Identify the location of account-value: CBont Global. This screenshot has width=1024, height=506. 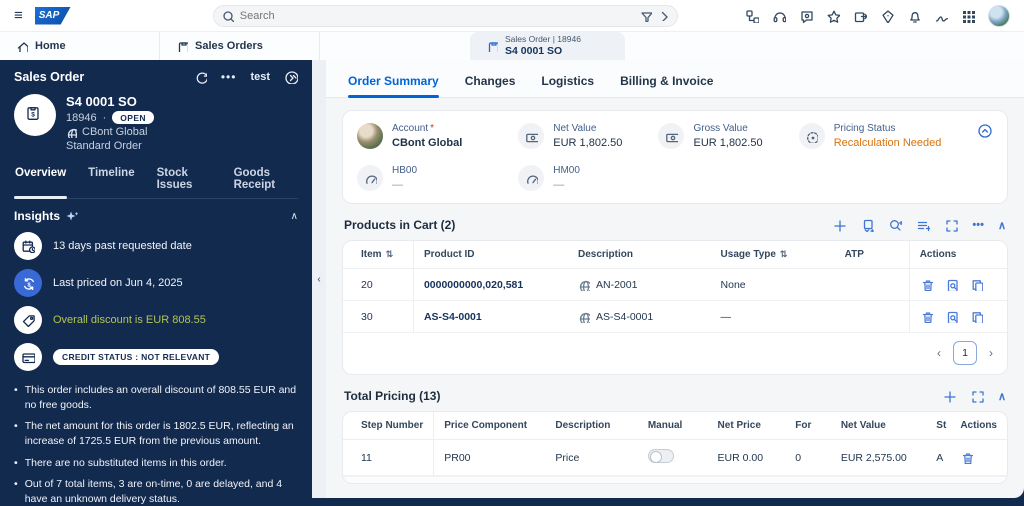
(427, 143).